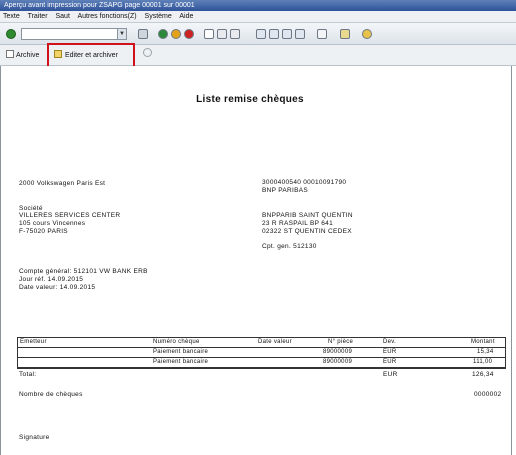 This screenshot has width=516, height=455. I want to click on back-icon, so click(163, 34).